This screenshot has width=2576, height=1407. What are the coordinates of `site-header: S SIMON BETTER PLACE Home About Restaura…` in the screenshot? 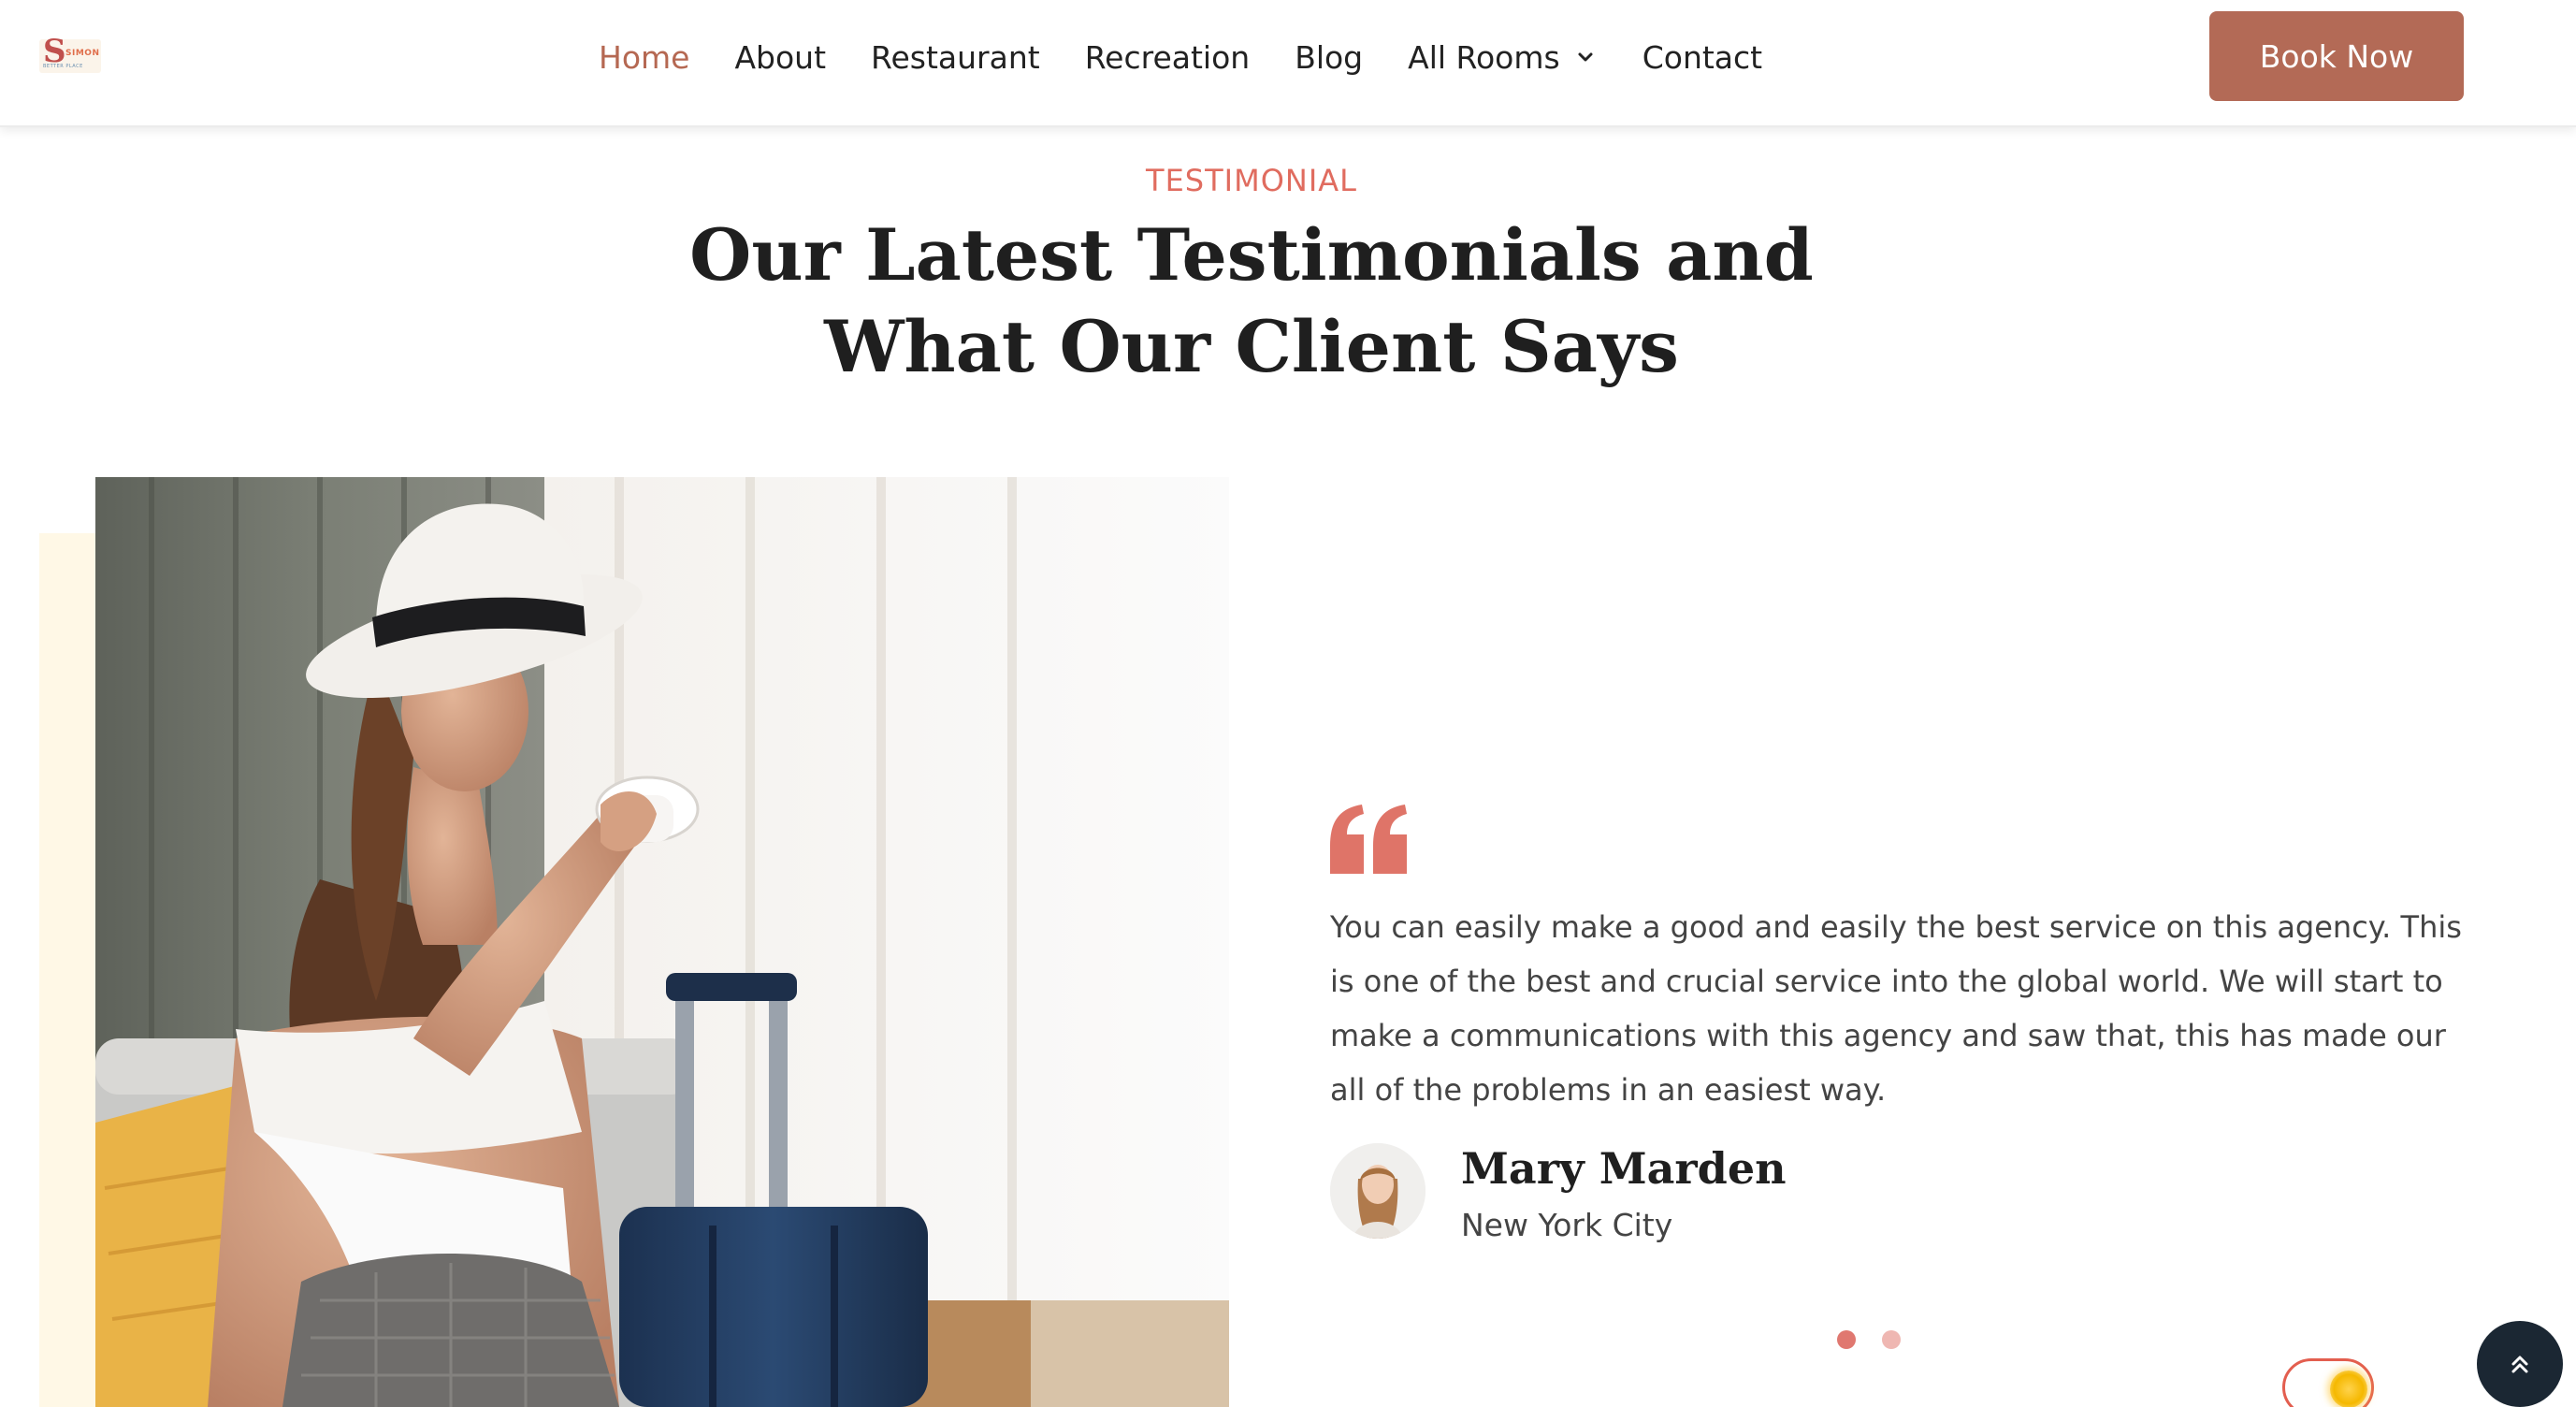 It's located at (1288, 63).